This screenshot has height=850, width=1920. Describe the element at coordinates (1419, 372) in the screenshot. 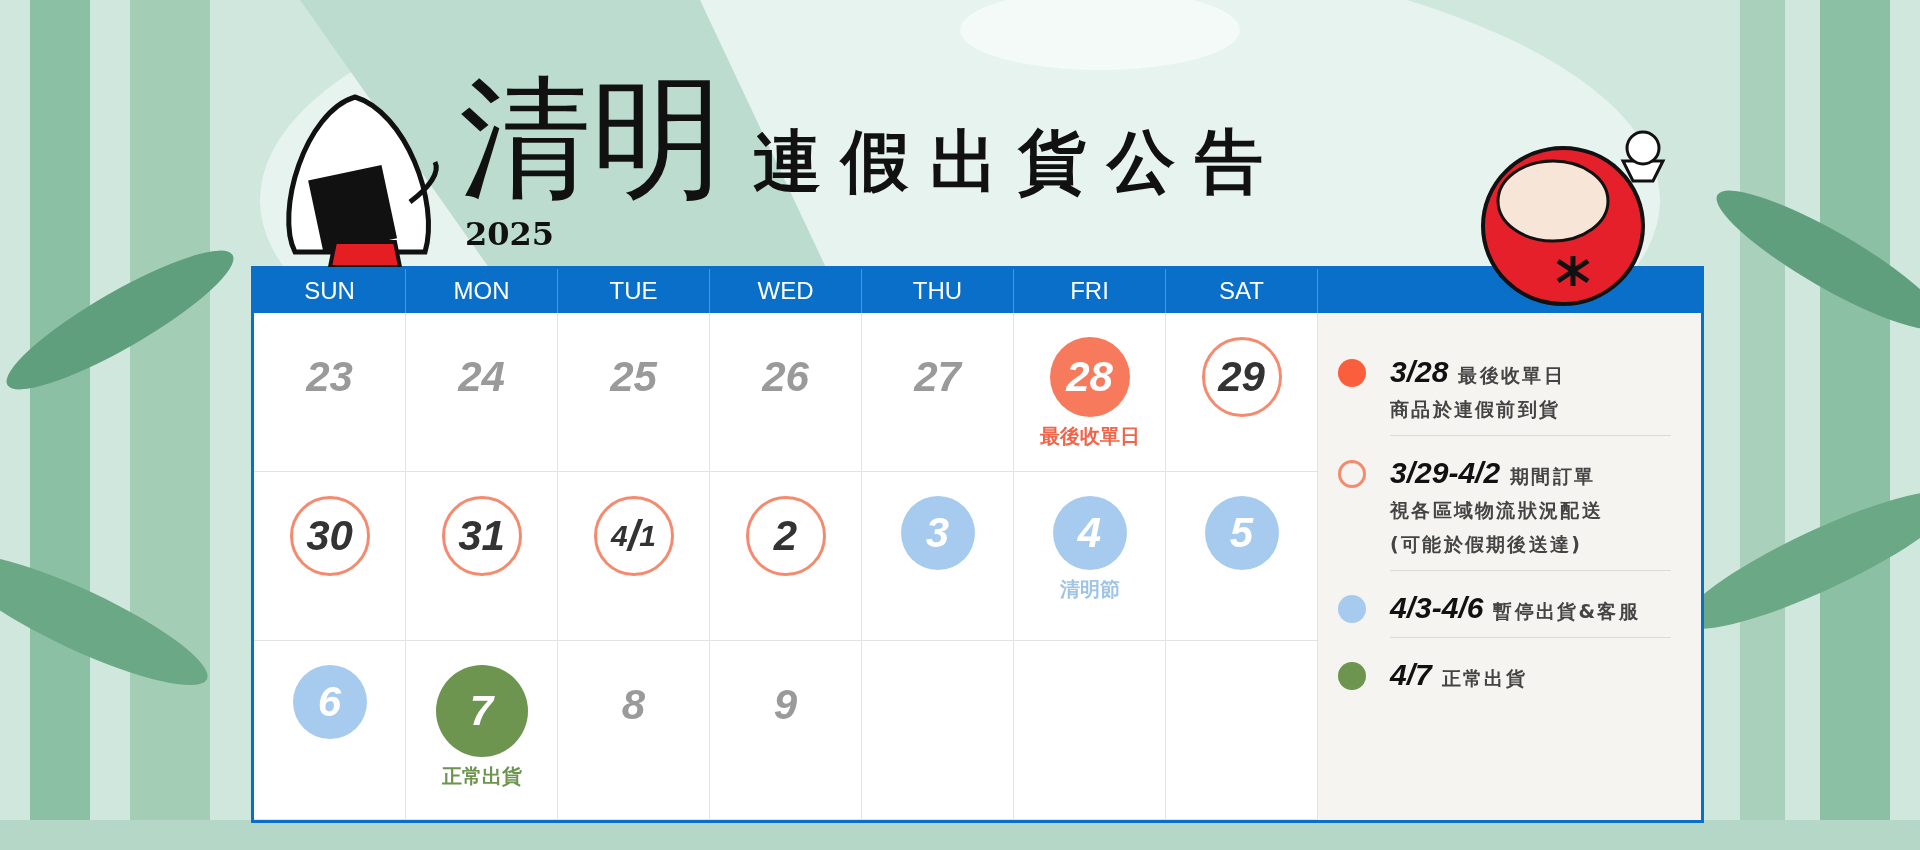

I see `legend-date: 3/28` at that location.